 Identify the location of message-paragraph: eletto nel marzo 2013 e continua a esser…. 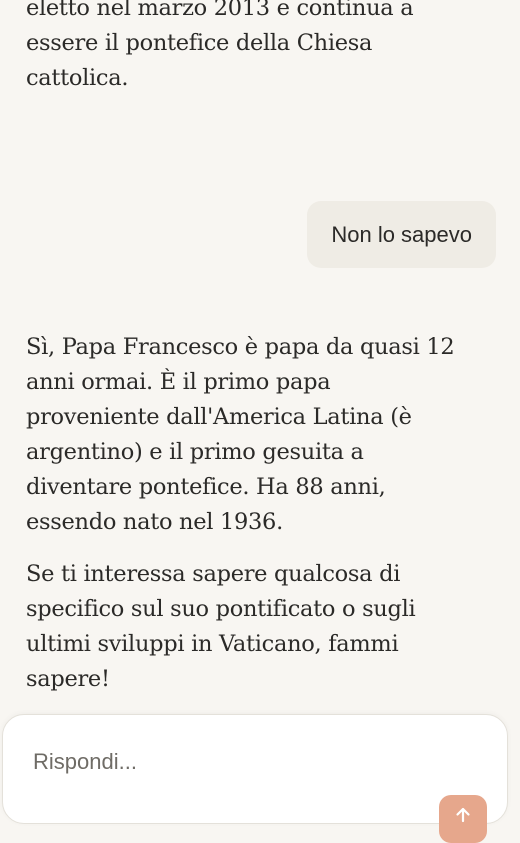
(220, 45).